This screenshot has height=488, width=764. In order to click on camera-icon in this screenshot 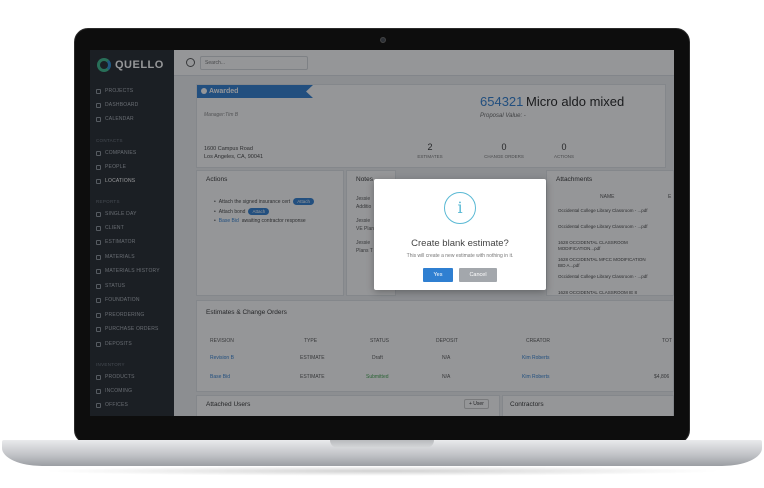, I will do `click(383, 40)`.